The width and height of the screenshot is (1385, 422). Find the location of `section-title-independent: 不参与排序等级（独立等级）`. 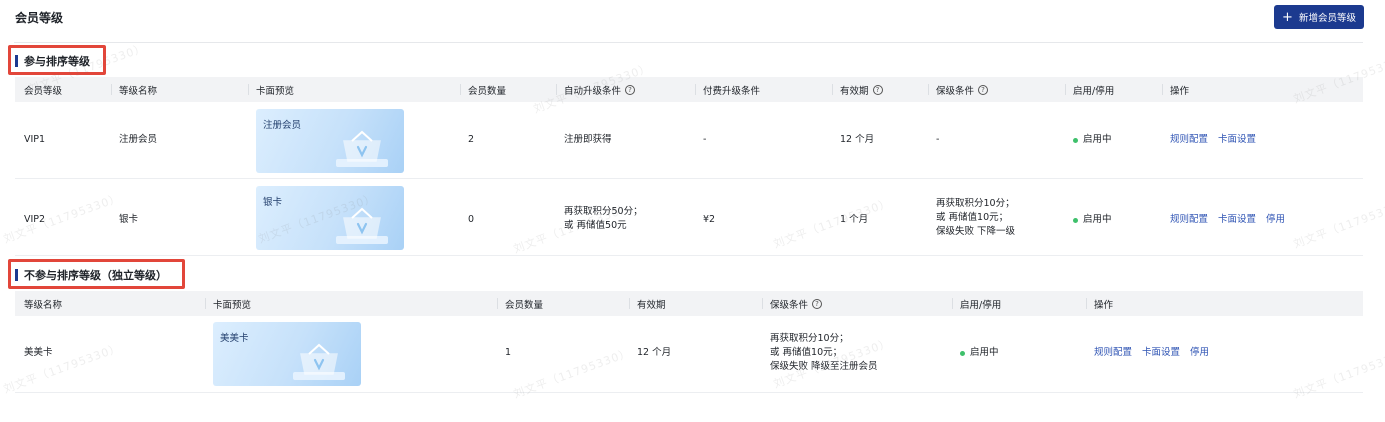

section-title-independent: 不参与排序等级（独立等级） is located at coordinates (91, 275).